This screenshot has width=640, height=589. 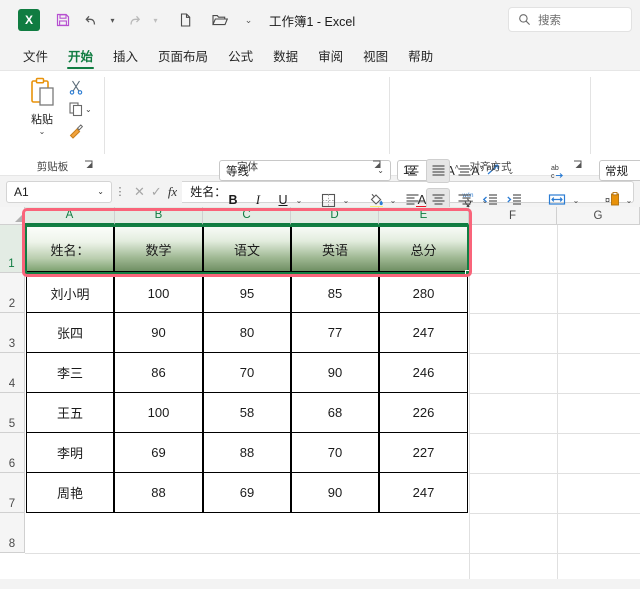 What do you see at coordinates (91, 20) in the screenshot?
I see `undo-icon` at bounding box center [91, 20].